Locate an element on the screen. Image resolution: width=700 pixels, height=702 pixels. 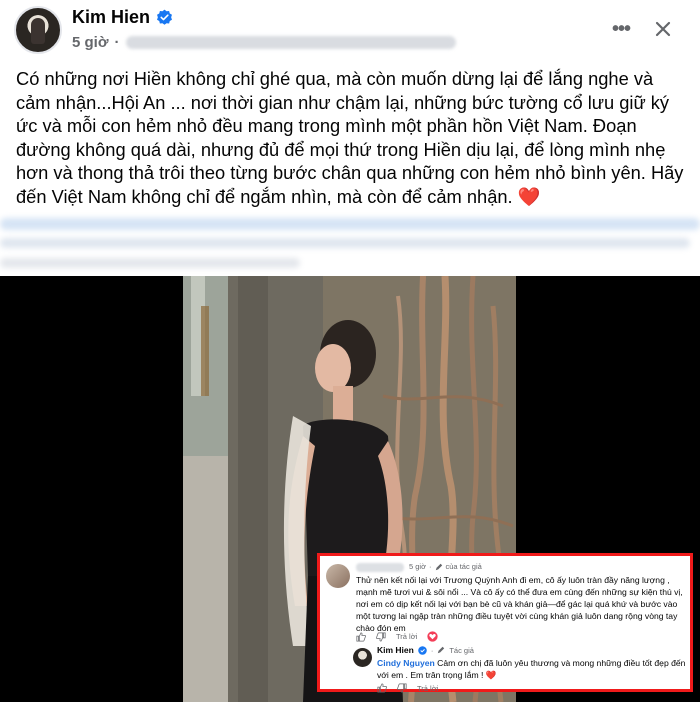
author-row: Kim Hien is located at coordinates (122, 17).